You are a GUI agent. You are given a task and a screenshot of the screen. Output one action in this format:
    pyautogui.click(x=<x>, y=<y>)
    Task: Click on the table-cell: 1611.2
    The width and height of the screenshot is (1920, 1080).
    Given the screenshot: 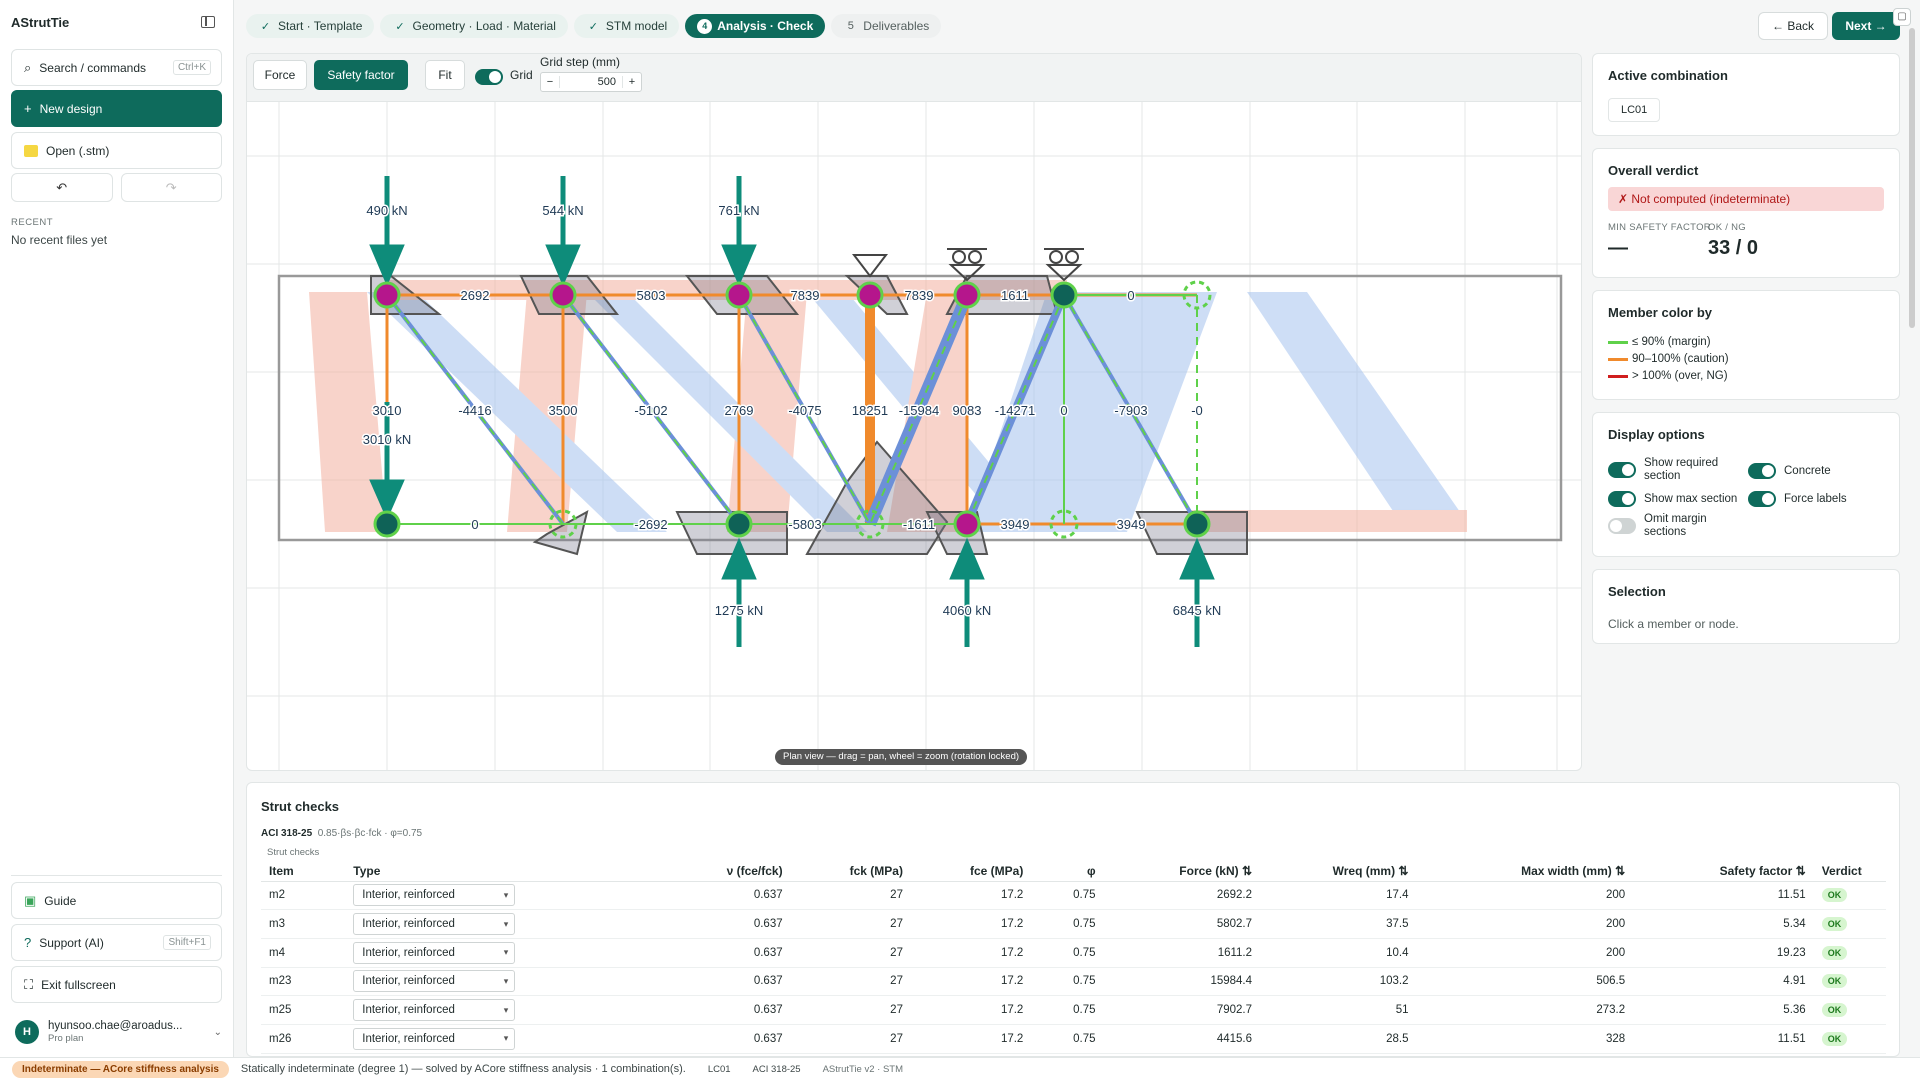 What is the action you would take?
    pyautogui.click(x=1182, y=953)
    